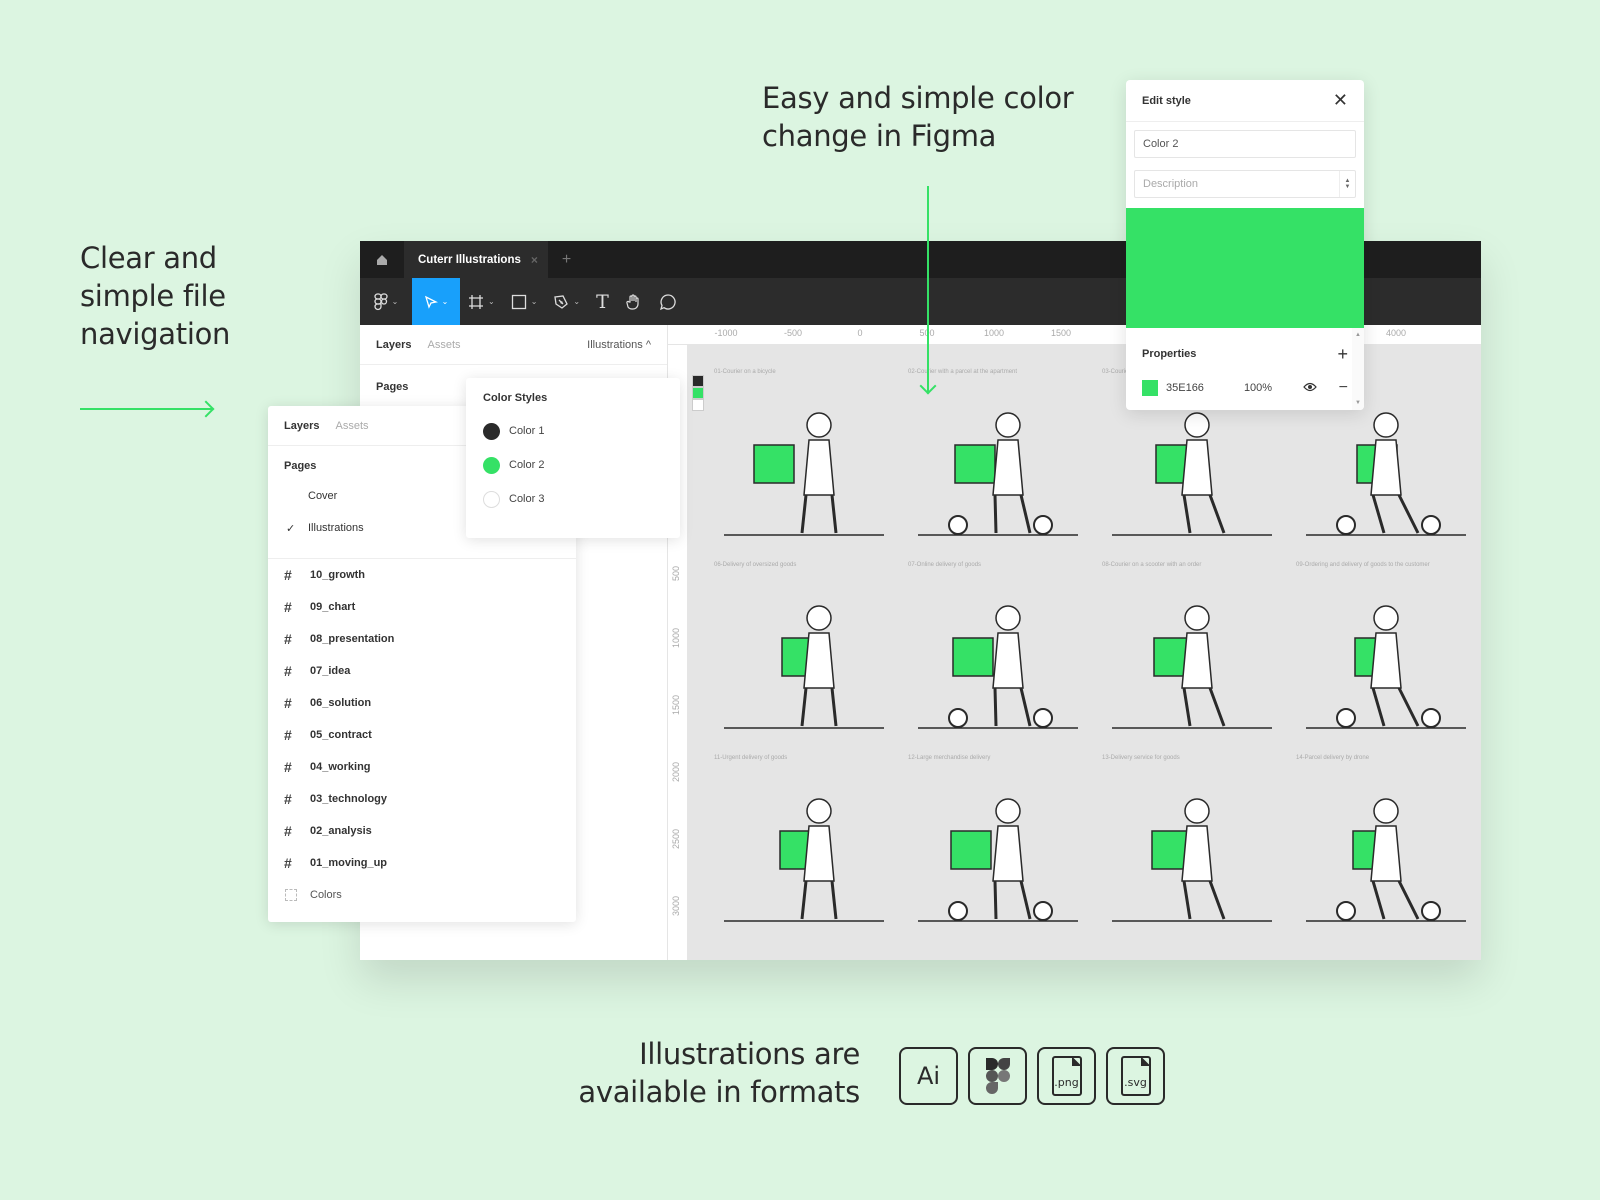  What do you see at coordinates (422, 831) in the screenshot?
I see `layer-item-frame: #02_analysis` at bounding box center [422, 831].